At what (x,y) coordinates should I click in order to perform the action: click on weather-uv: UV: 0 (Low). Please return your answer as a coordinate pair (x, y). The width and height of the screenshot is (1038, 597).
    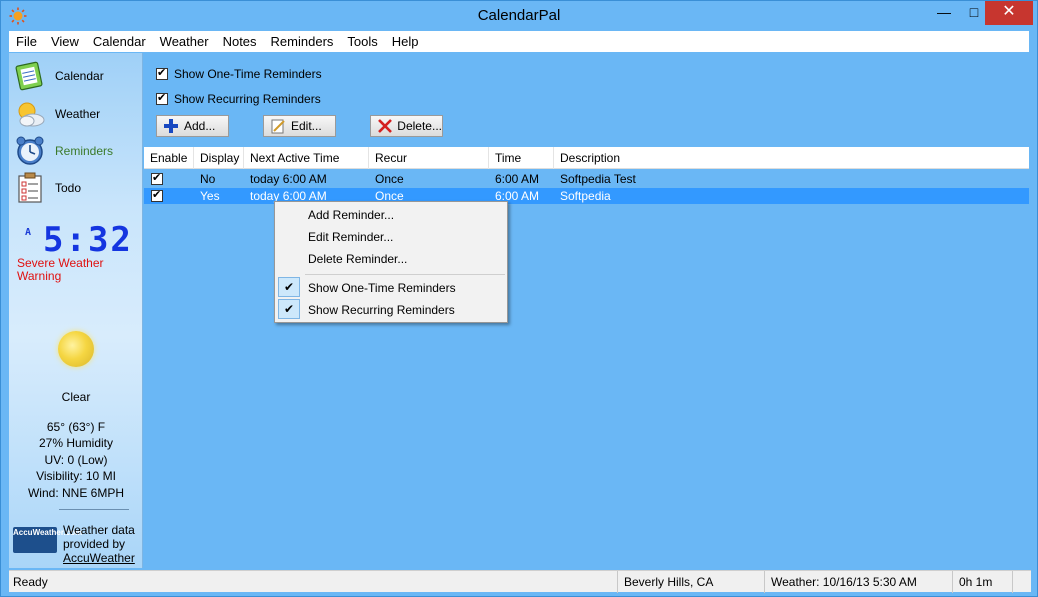
    Looking at the image, I should click on (76, 460).